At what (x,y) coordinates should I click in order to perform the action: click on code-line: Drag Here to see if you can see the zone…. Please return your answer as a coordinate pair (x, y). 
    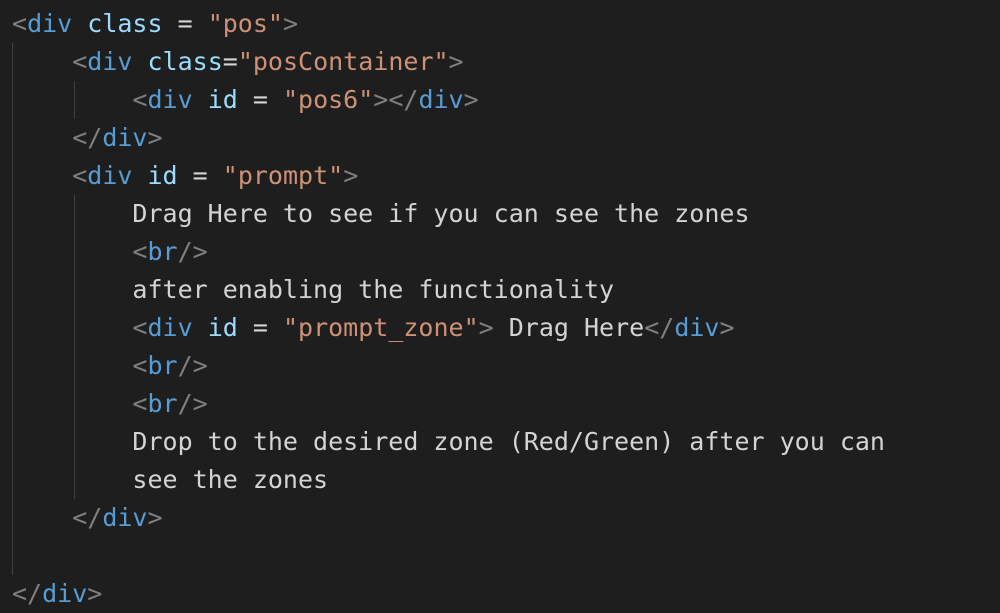
    Looking at the image, I should click on (381, 214).